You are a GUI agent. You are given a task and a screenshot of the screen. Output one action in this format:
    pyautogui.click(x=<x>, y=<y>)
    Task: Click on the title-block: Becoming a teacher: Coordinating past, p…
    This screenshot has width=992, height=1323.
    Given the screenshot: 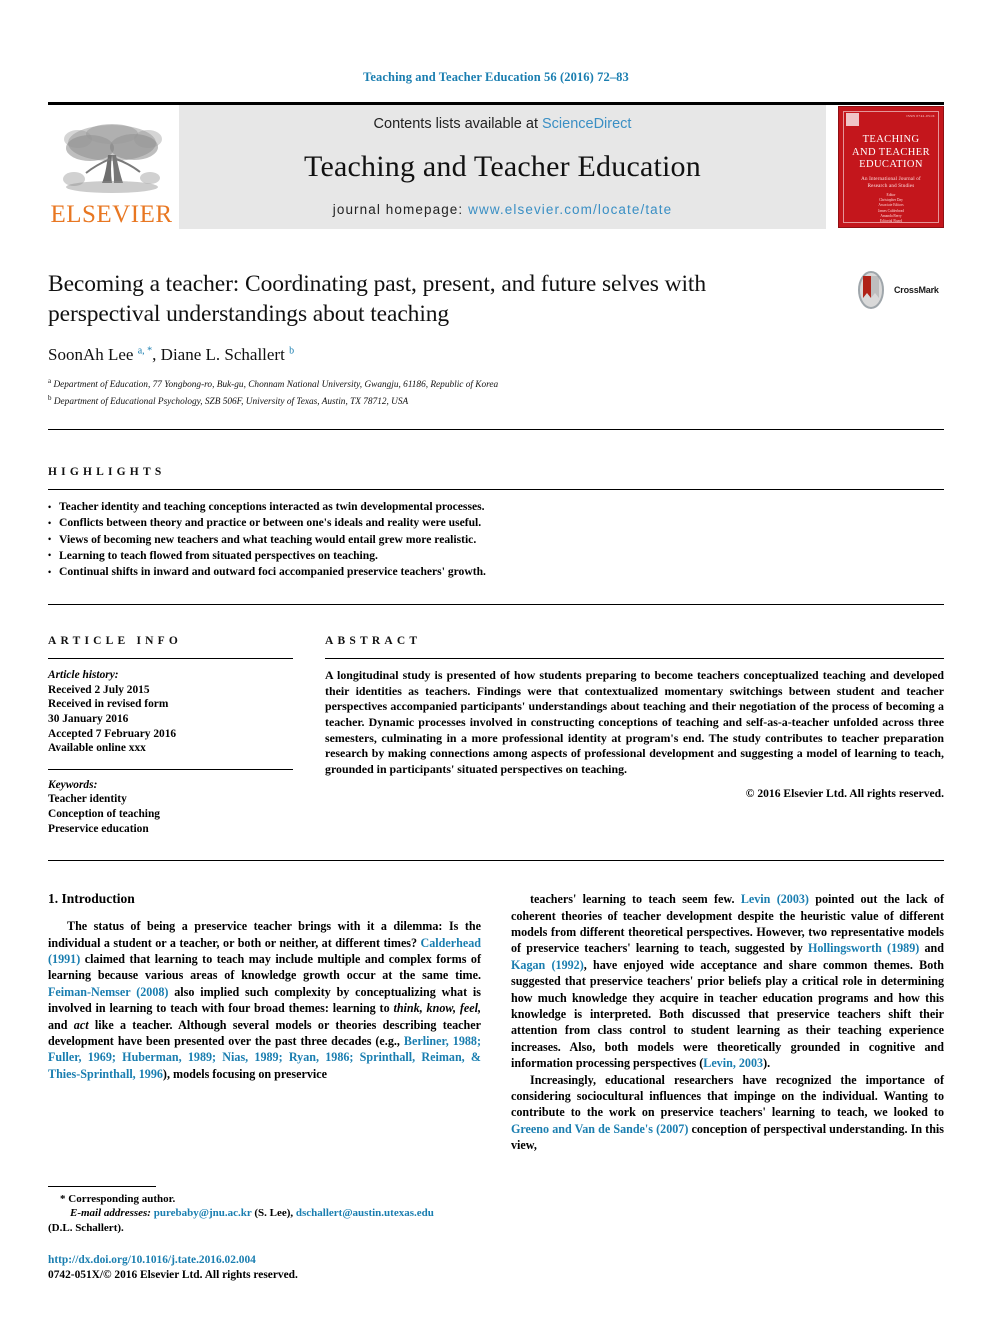 What is the action you would take?
    pyautogui.click(x=496, y=339)
    